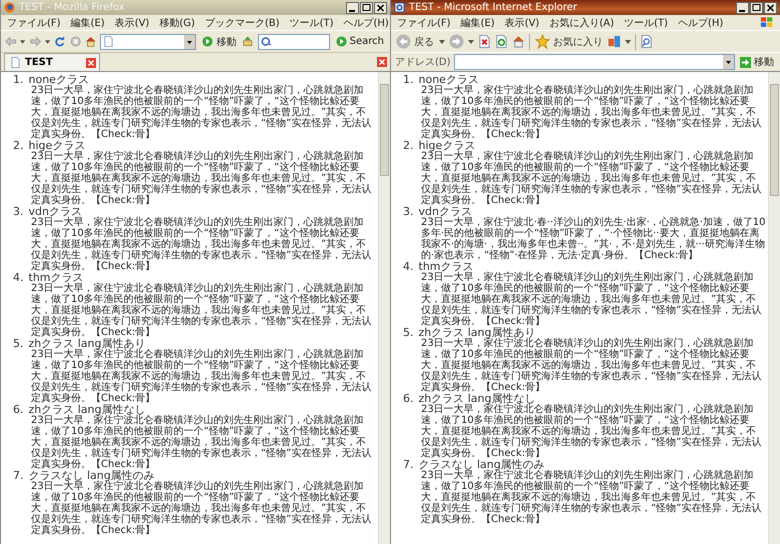 Image resolution: width=780 pixels, height=544 pixels. I want to click on refresh-icon, so click(501, 41).